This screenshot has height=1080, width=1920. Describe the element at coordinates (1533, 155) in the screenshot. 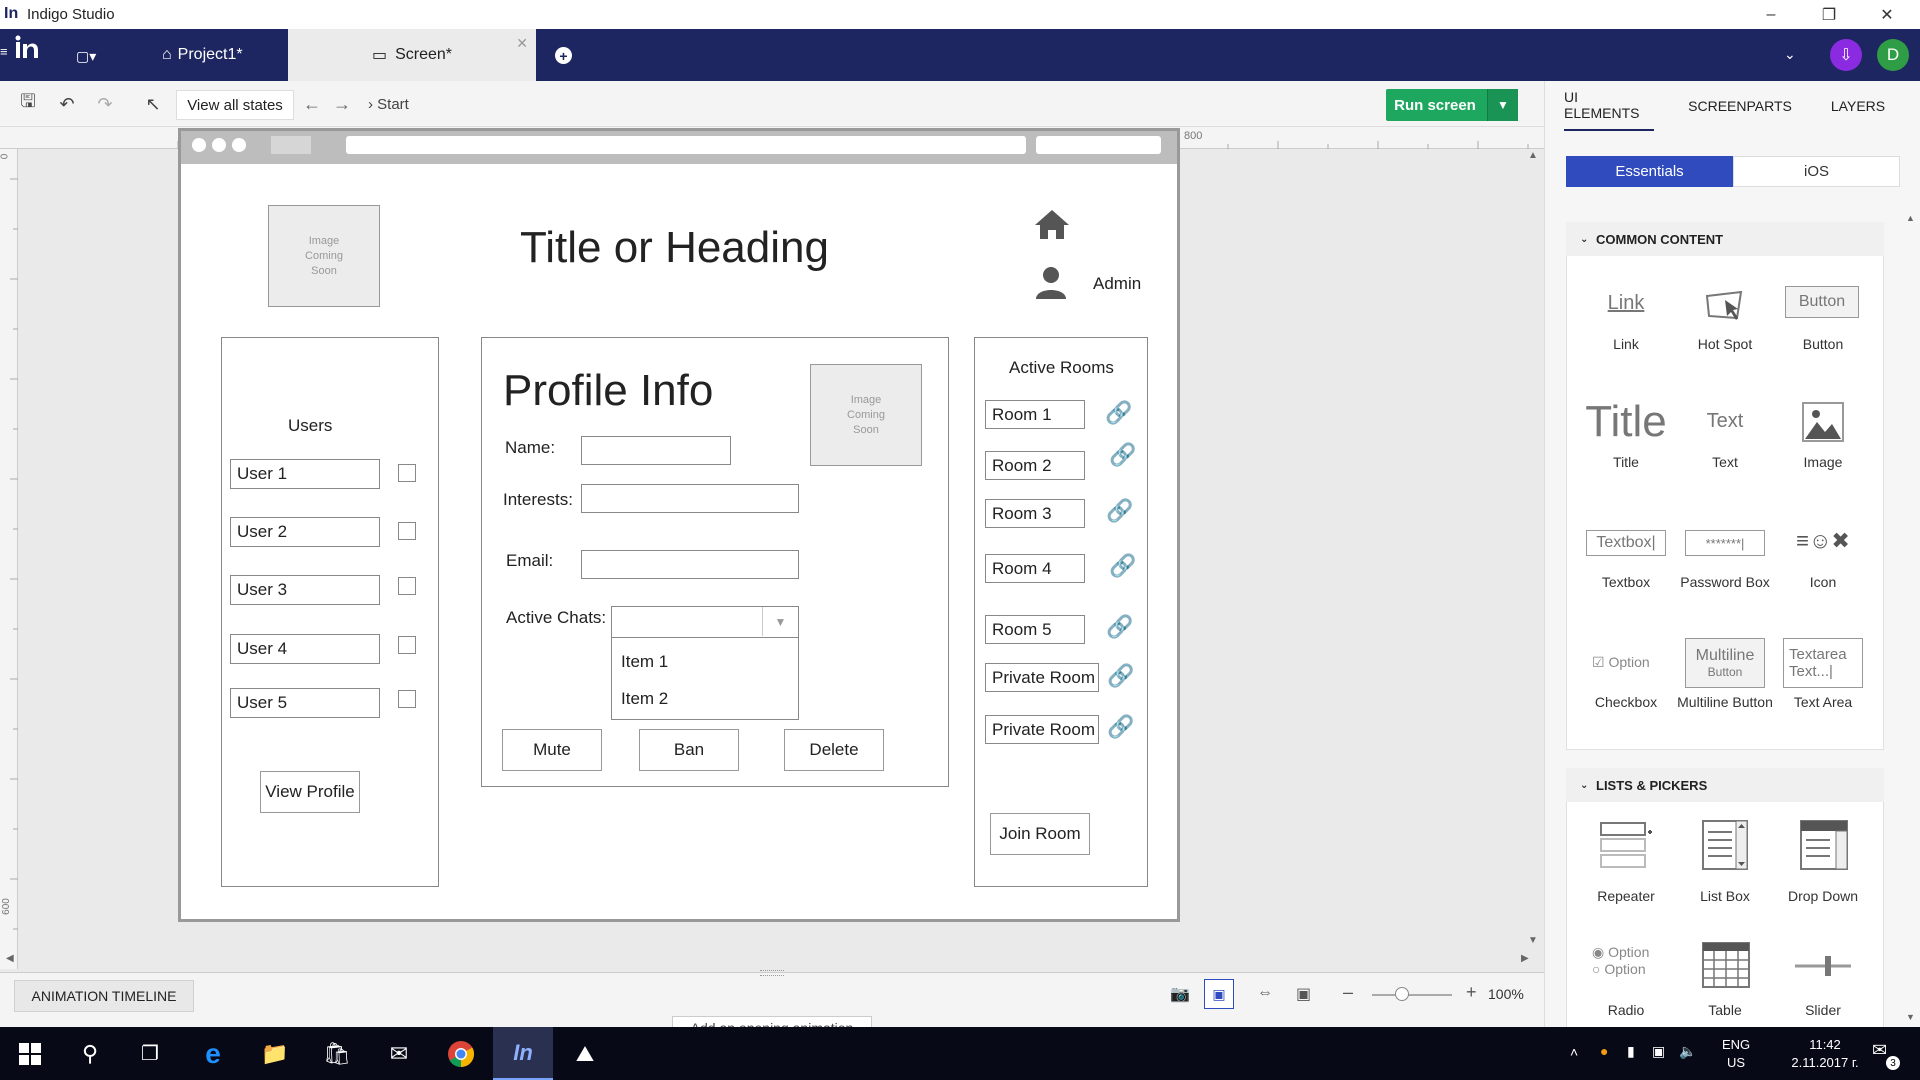

I see `scroll-up-icon: ▲` at that location.